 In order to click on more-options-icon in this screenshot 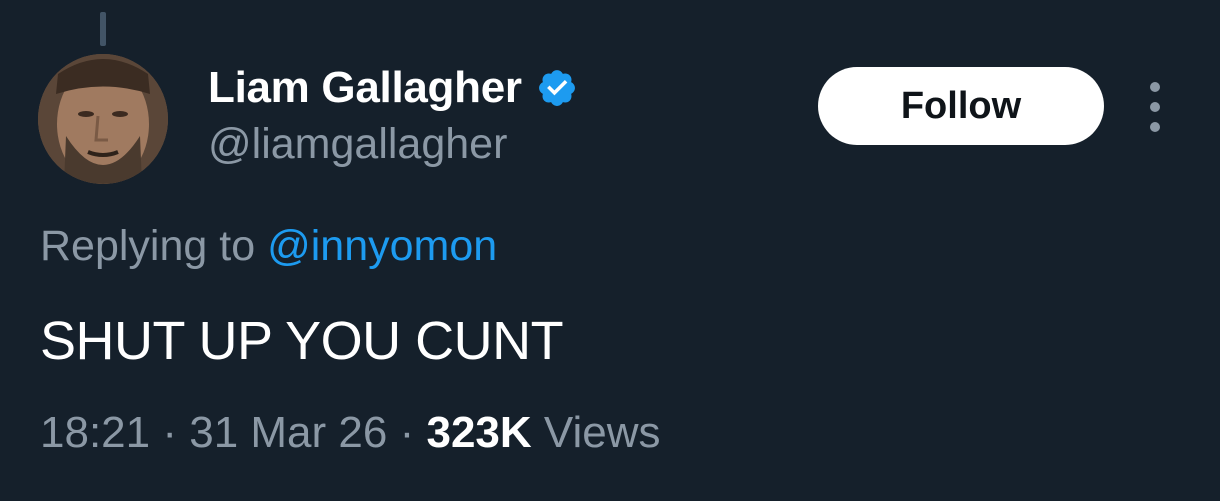, I will do `click(1155, 107)`.